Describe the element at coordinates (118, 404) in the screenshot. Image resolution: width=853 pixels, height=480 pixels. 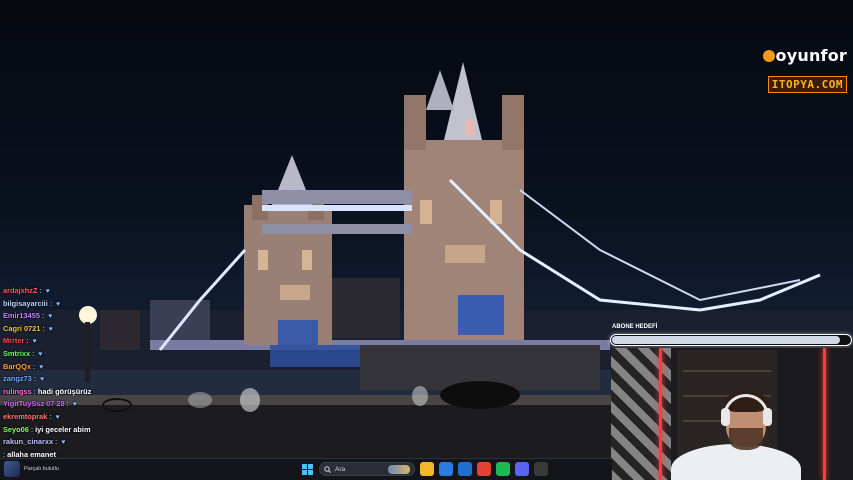
I see `chat-message: YigitTuySsz 07 28 : ♥` at that location.